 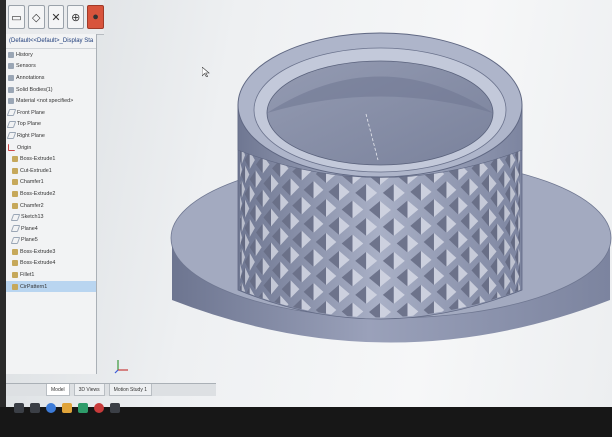 What do you see at coordinates (24, 147) in the screenshot?
I see `tree-item-label: Origin` at bounding box center [24, 147].